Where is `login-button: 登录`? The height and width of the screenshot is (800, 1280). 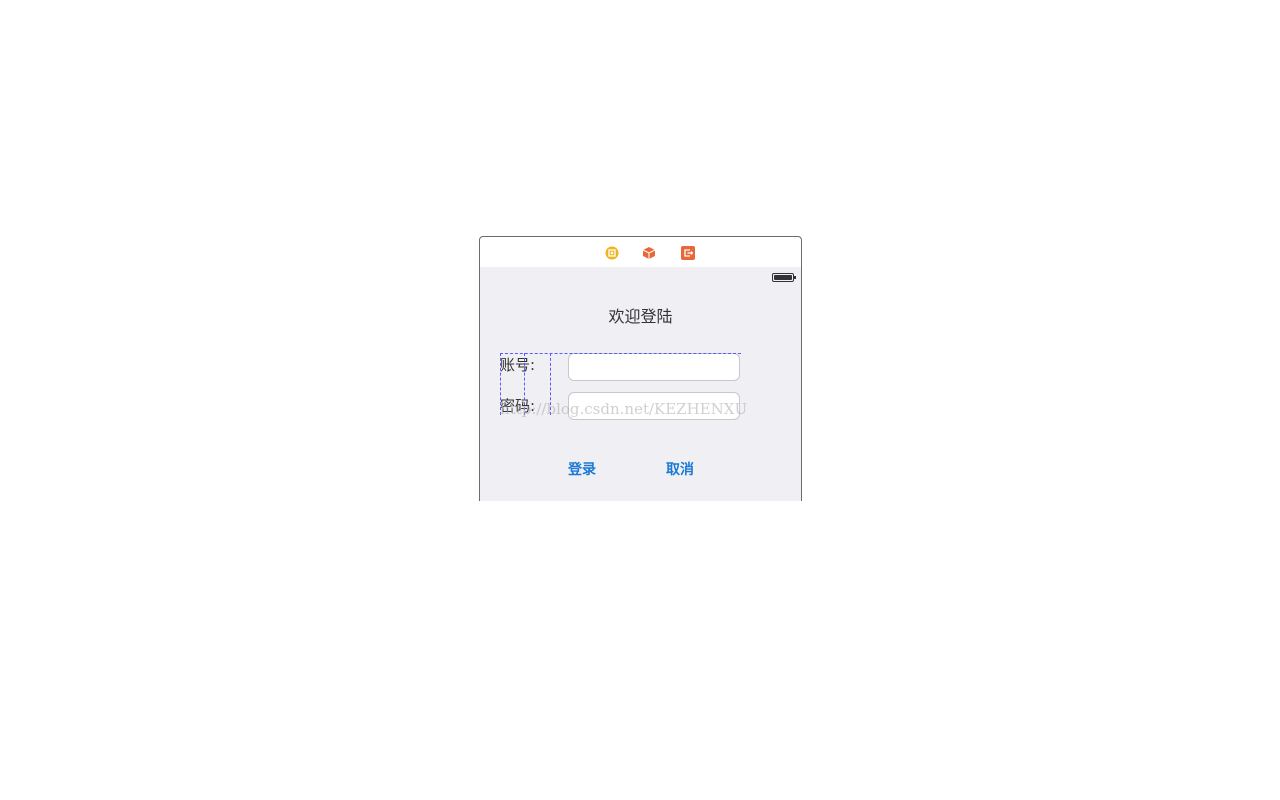 login-button: 登录 is located at coordinates (582, 469).